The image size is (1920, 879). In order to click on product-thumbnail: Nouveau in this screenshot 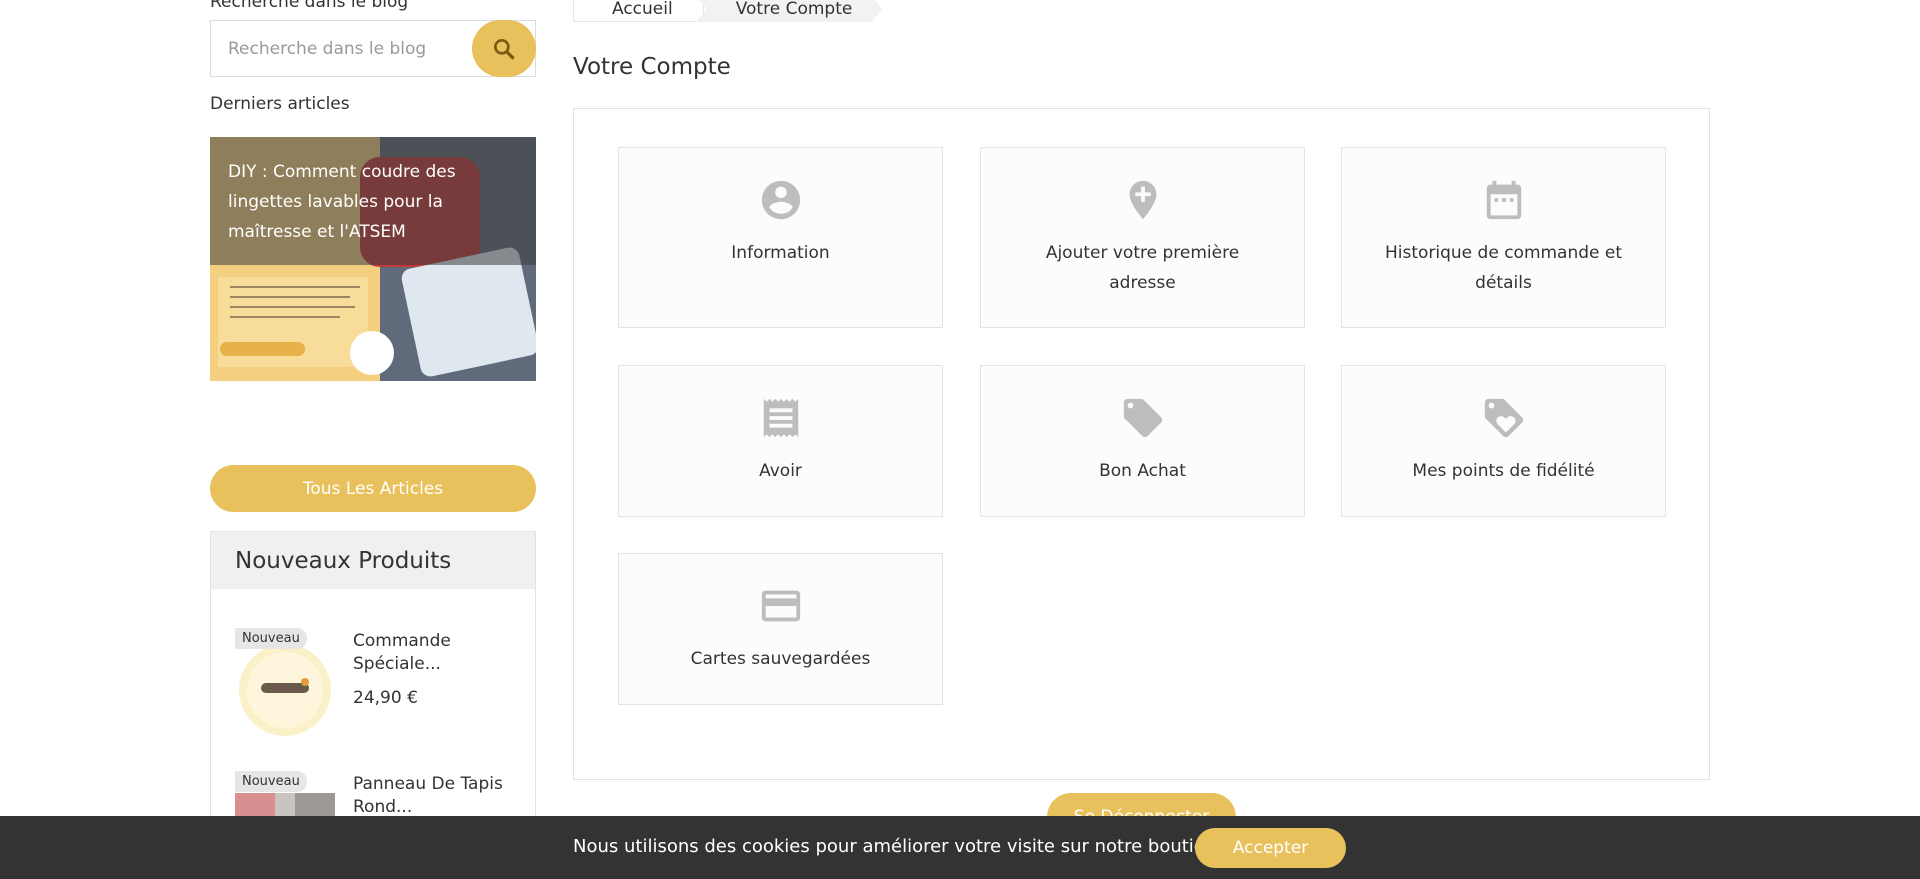, I will do `click(285, 683)`.